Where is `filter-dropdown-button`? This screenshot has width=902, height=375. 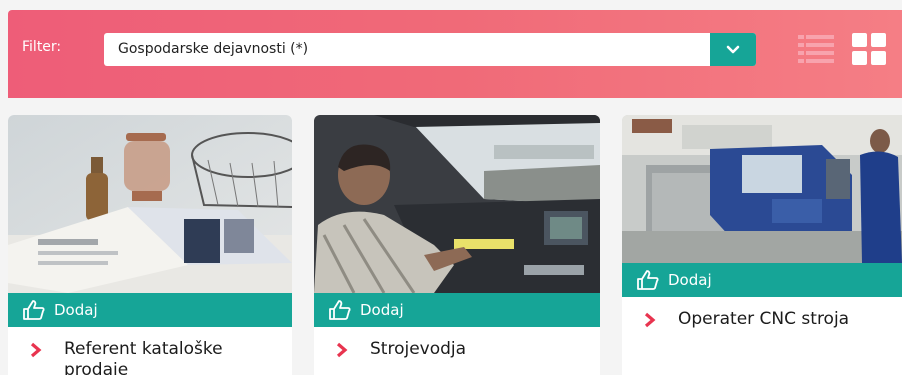
filter-dropdown-button is located at coordinates (733, 49).